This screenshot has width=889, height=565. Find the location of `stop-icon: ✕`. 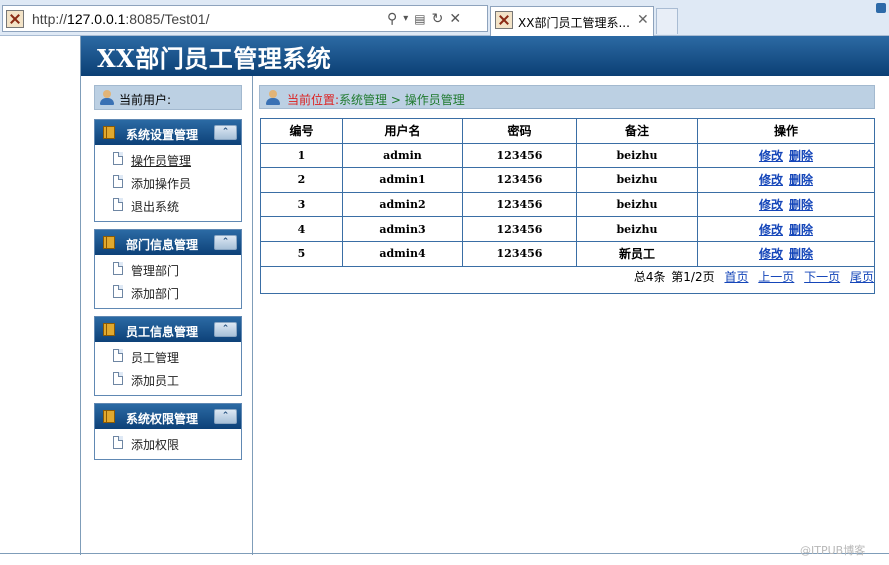

stop-icon: ✕ is located at coordinates (455, 19).